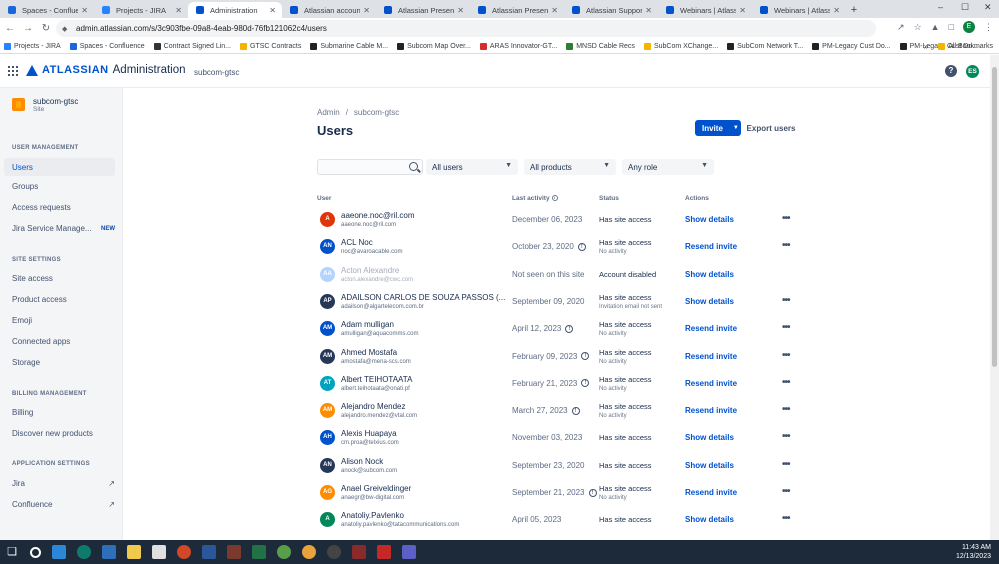 This screenshot has width=999, height=564. Describe the element at coordinates (413, 166) in the screenshot. I see `search-icon` at that location.